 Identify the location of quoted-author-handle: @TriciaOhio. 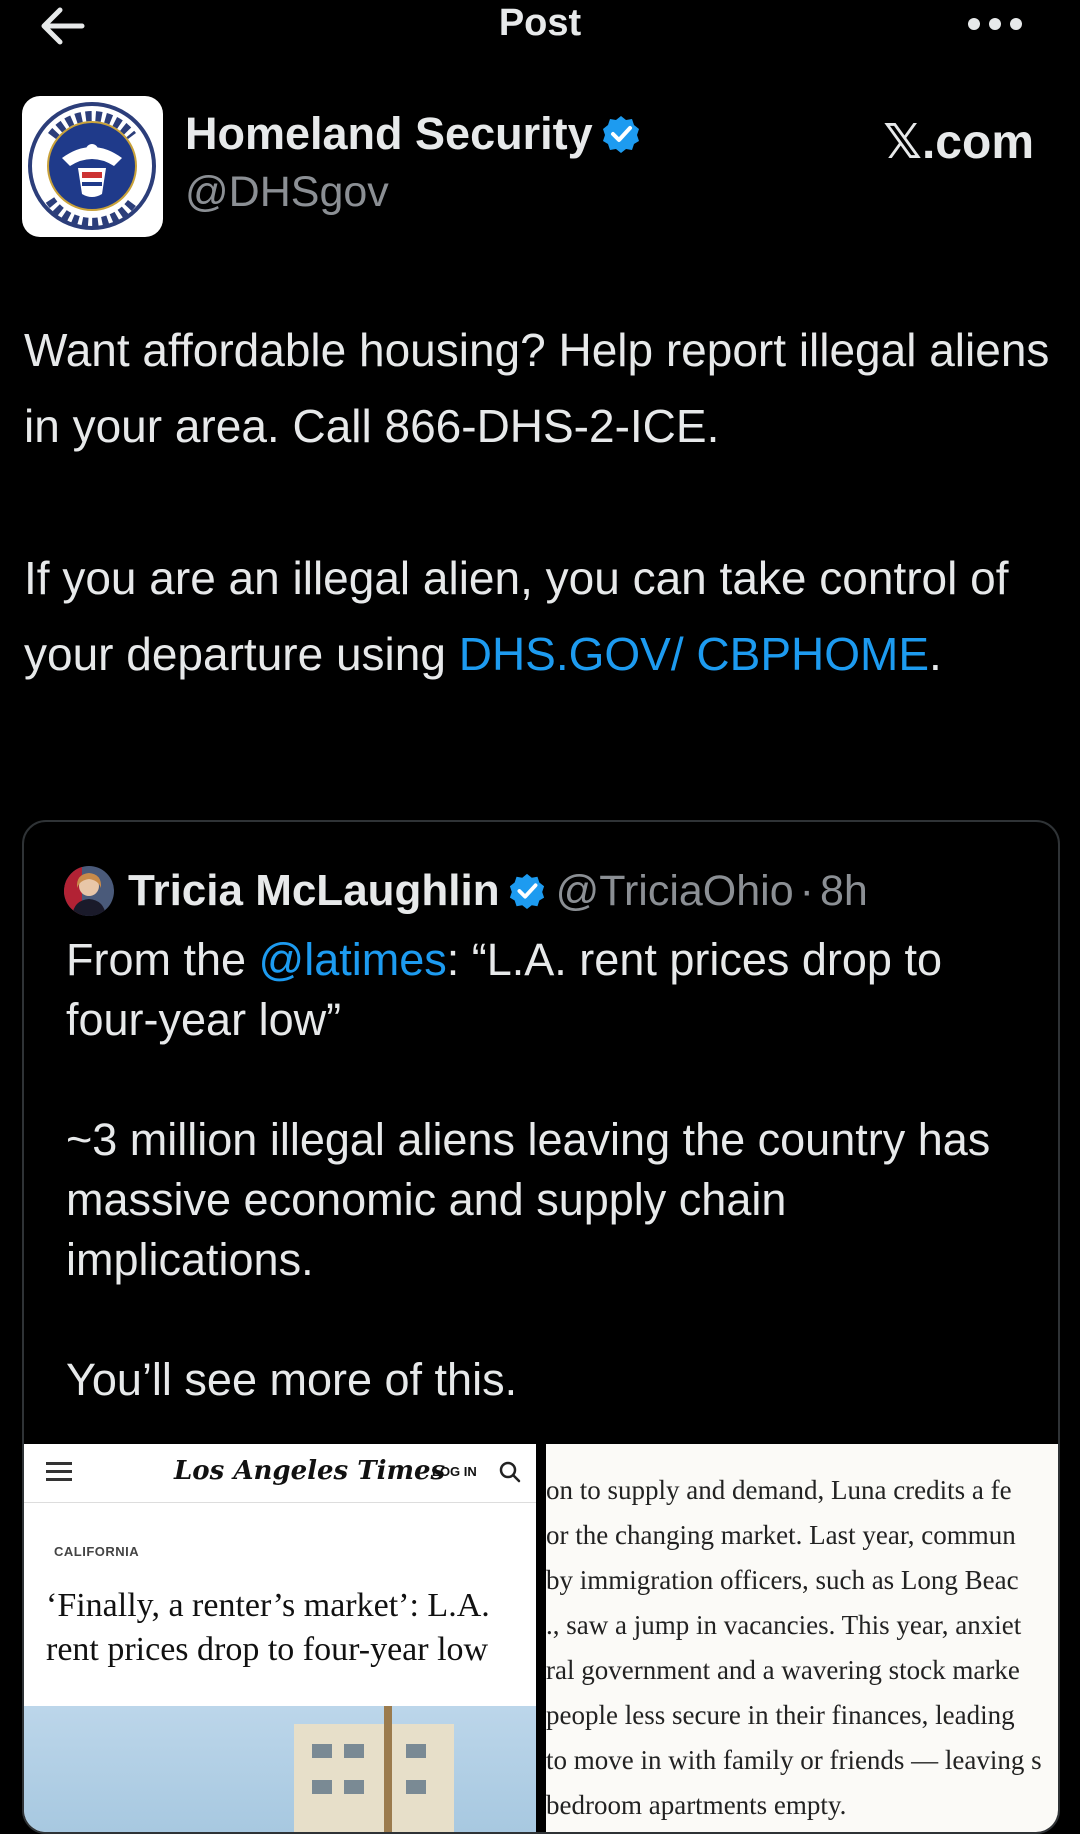
(675, 891).